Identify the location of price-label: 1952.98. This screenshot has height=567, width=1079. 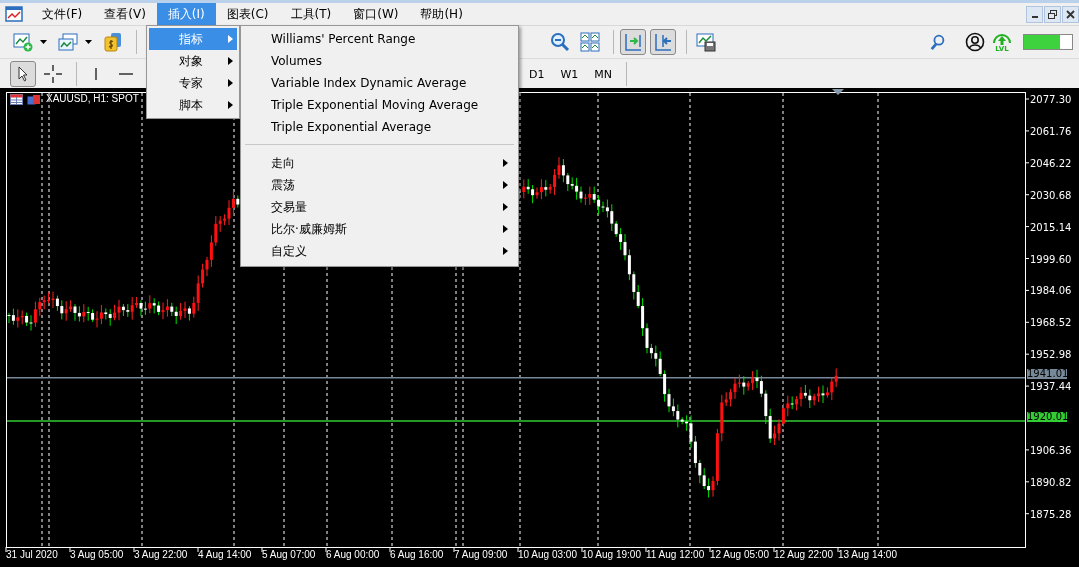
(1051, 355).